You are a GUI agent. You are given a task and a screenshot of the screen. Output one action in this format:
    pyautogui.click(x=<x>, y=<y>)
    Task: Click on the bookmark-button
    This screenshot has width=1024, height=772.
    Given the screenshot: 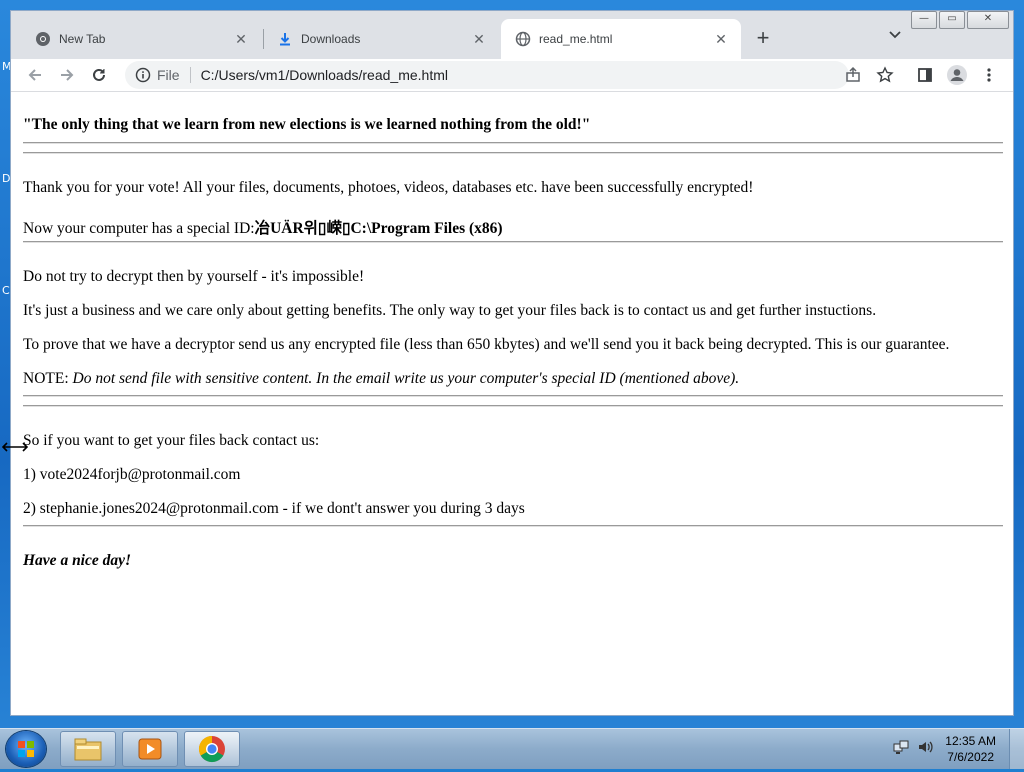 What is the action you would take?
    pyautogui.click(x=885, y=75)
    